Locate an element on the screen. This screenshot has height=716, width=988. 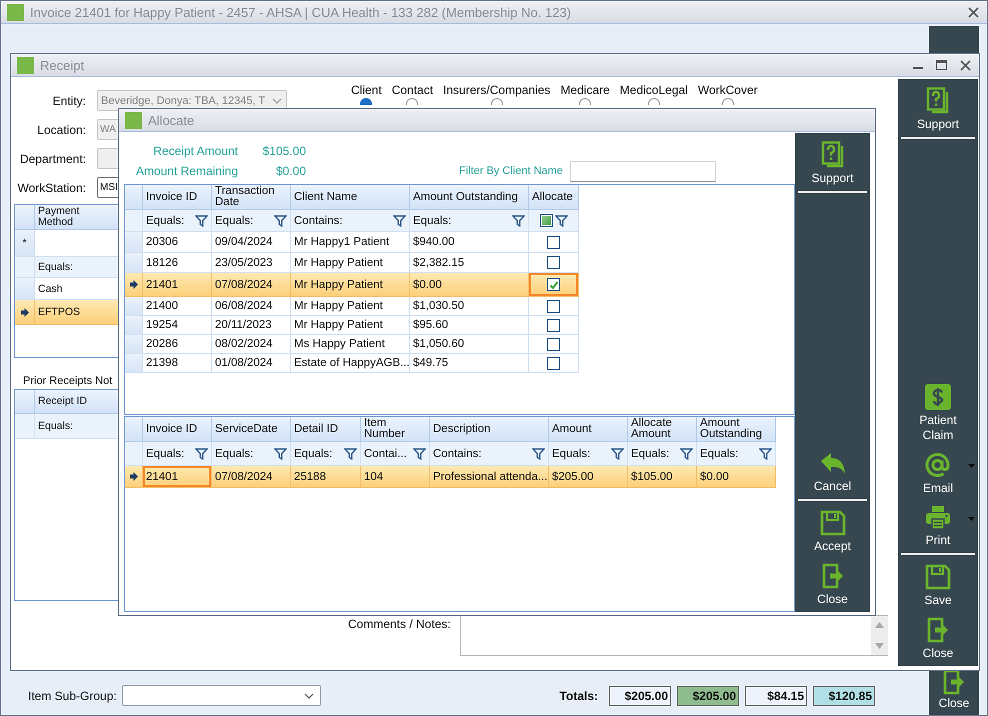
new-row-marker: * is located at coordinates (24, 243).